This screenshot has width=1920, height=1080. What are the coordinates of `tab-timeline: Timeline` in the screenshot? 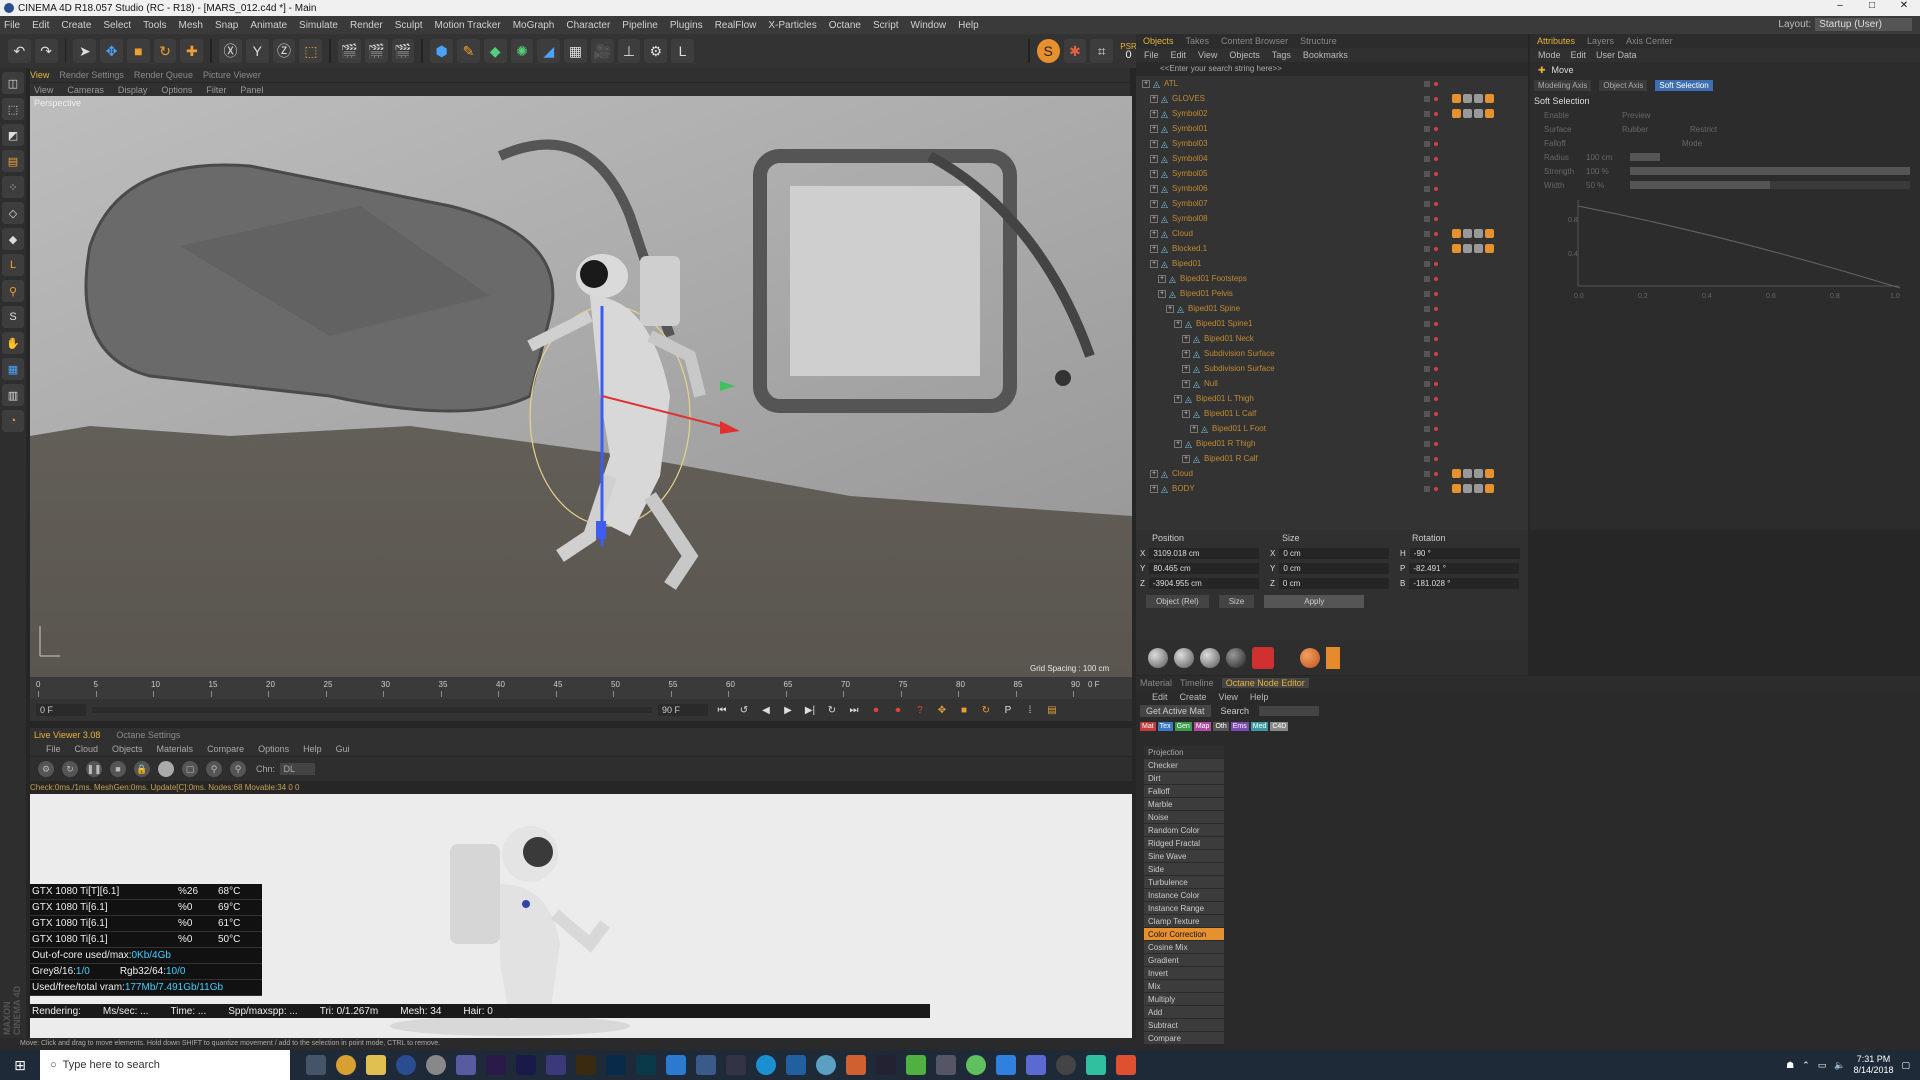 It's located at (1197, 683).